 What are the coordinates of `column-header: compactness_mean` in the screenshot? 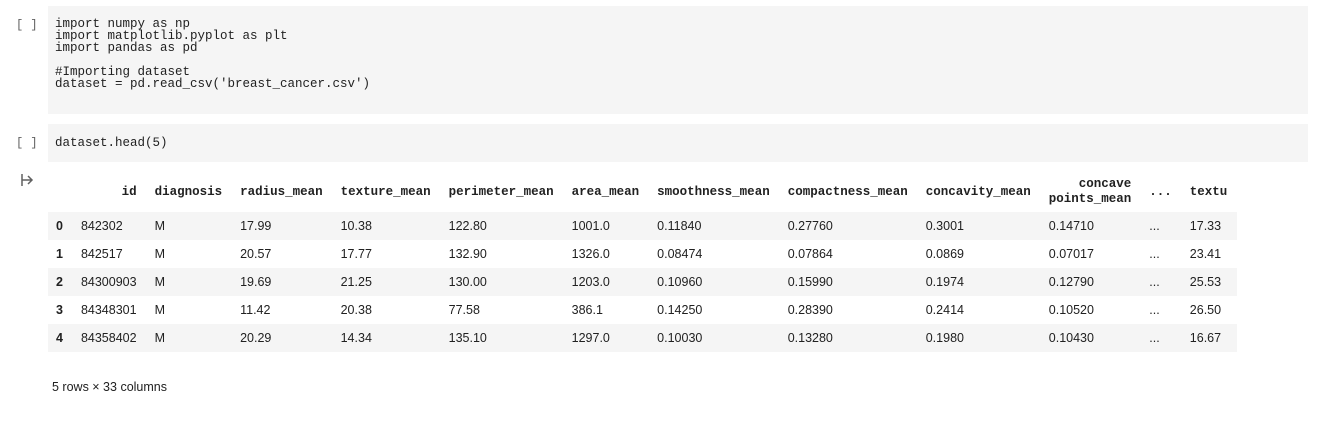 It's located at (847, 191).